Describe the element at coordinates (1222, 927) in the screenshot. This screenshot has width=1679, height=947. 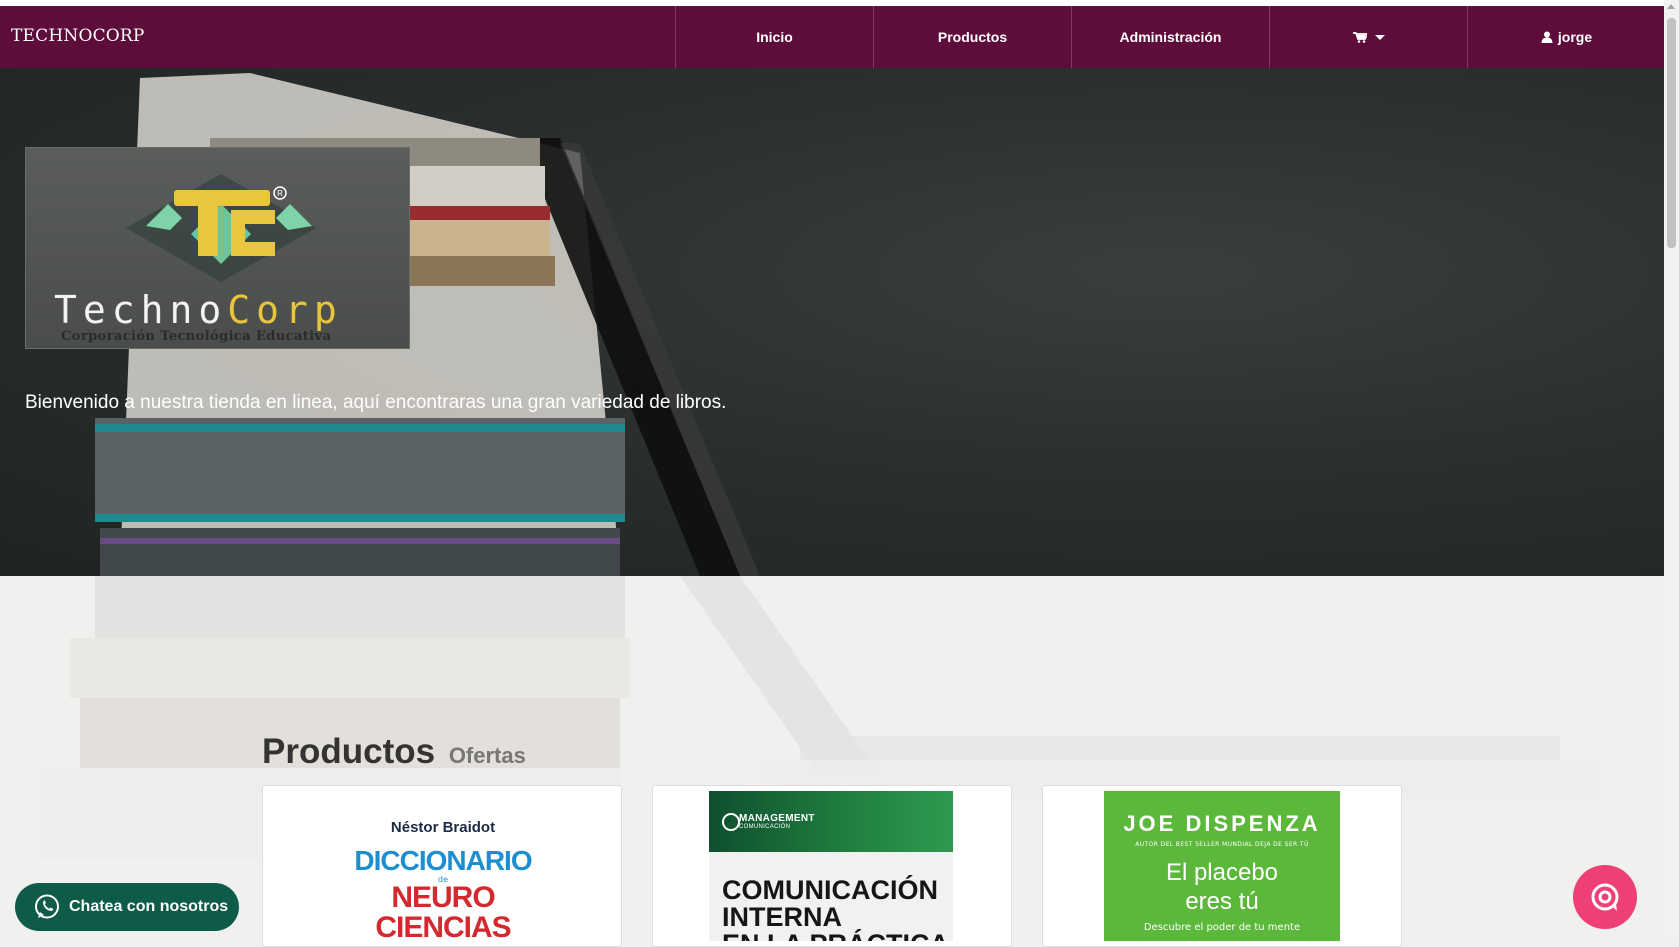
I see `book-description: Descubre el poder de tu mente` at that location.